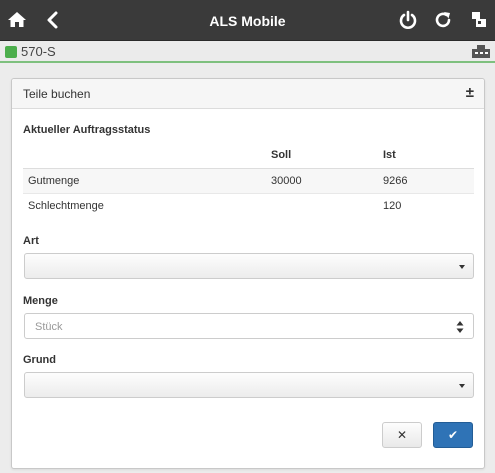 The image size is (495, 473). I want to click on app-title: ALS Mobile, so click(247, 21).